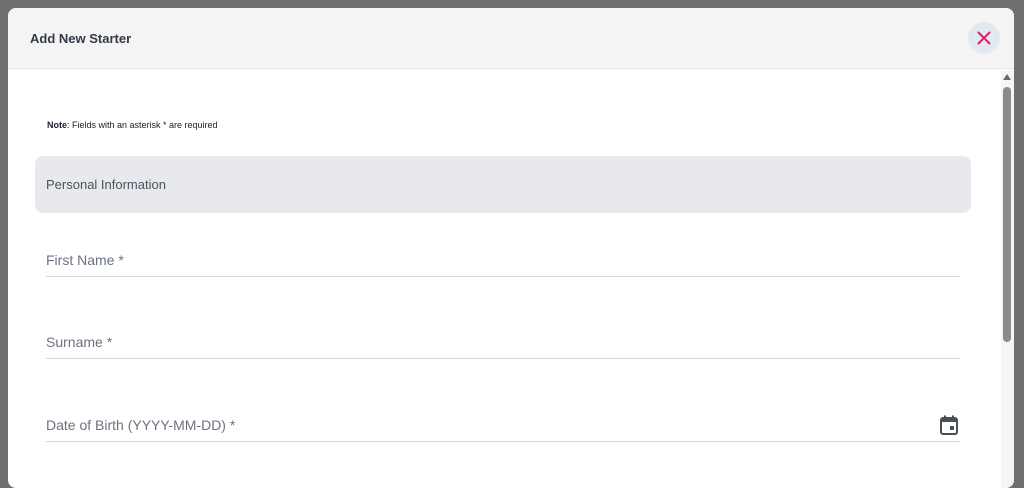 The image size is (1024, 488). I want to click on section-title: Personal Information, so click(106, 184).